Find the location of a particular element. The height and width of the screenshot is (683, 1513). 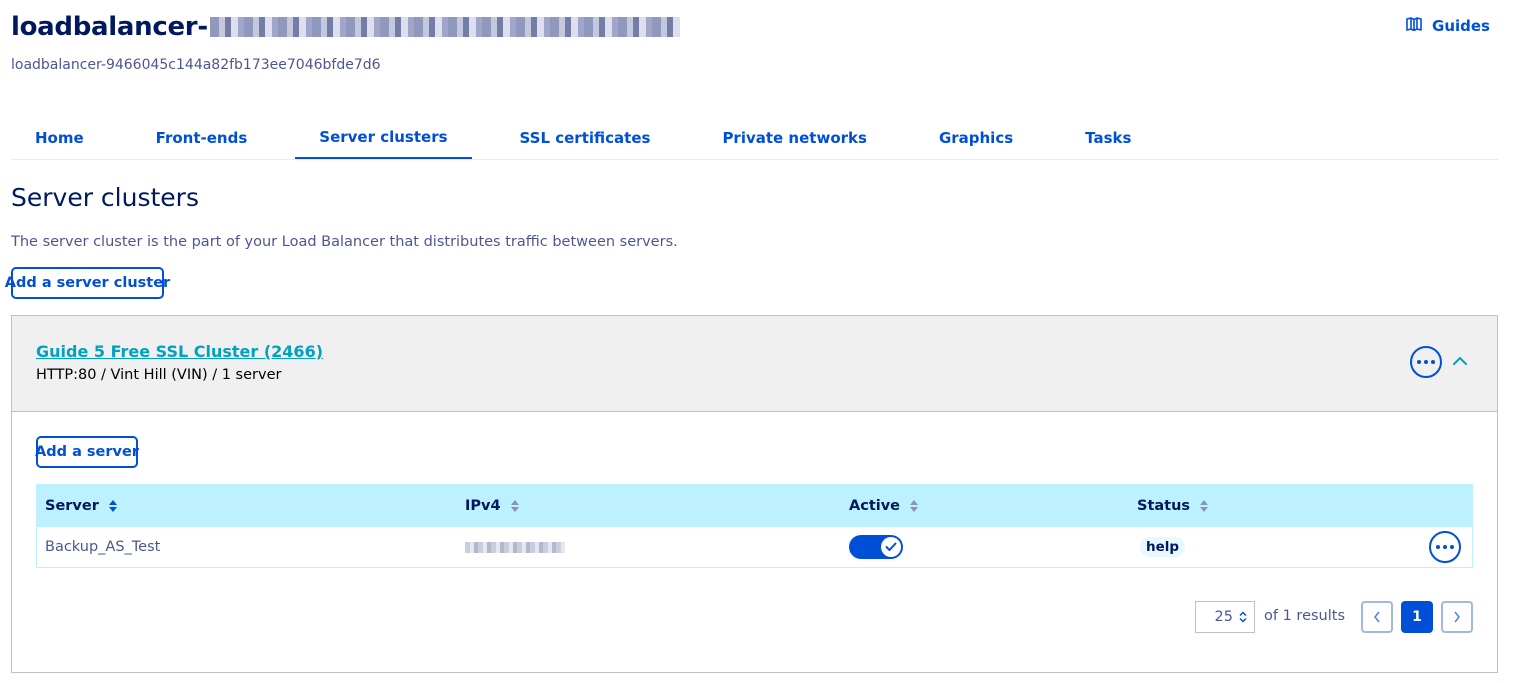

results-count: of 1 results is located at coordinates (1304, 616).